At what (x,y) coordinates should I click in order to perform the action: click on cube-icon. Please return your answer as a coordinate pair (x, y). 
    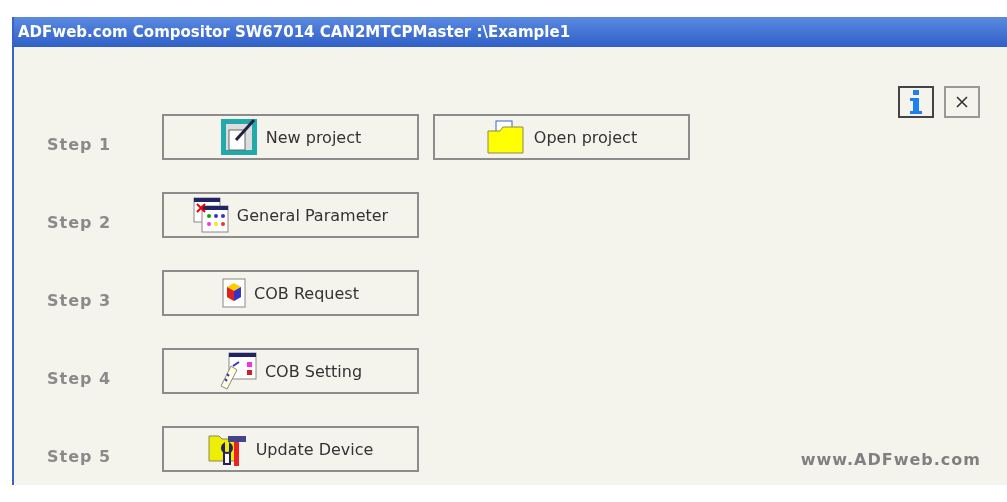
    Looking at the image, I should click on (234, 293).